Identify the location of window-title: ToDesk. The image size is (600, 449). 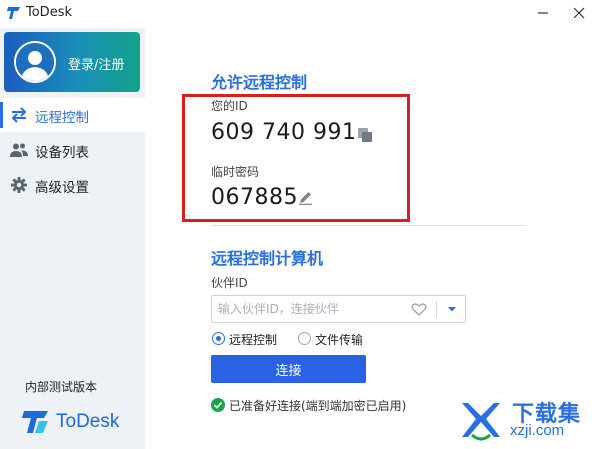
(49, 12).